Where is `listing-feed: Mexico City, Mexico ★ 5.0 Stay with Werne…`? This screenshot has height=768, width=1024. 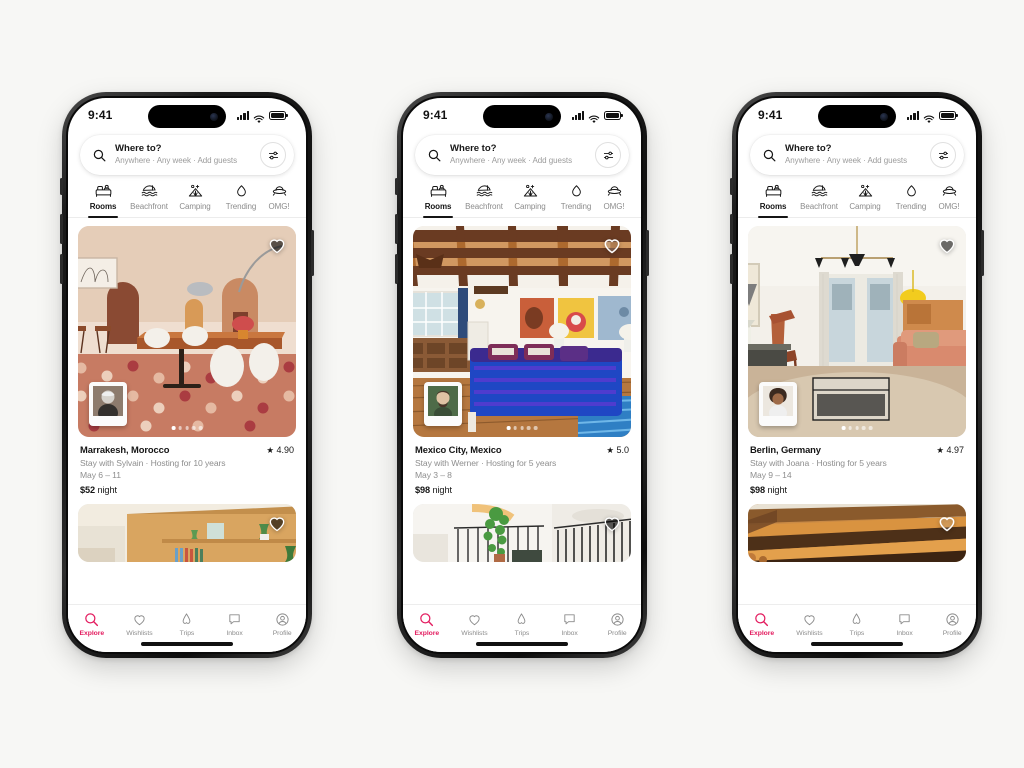 listing-feed: Mexico City, Mexico ★ 5.0 Stay with Werne… is located at coordinates (522, 394).